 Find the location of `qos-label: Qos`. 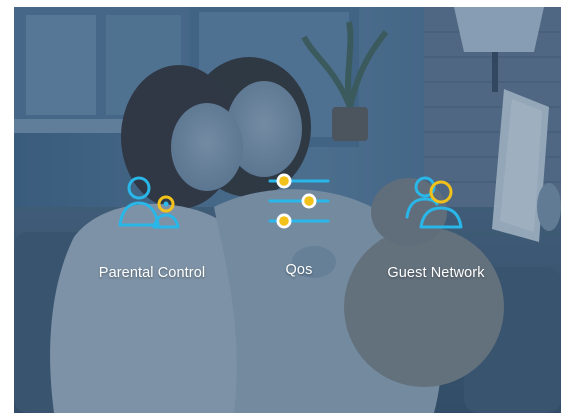

qos-label: Qos is located at coordinates (299, 270).